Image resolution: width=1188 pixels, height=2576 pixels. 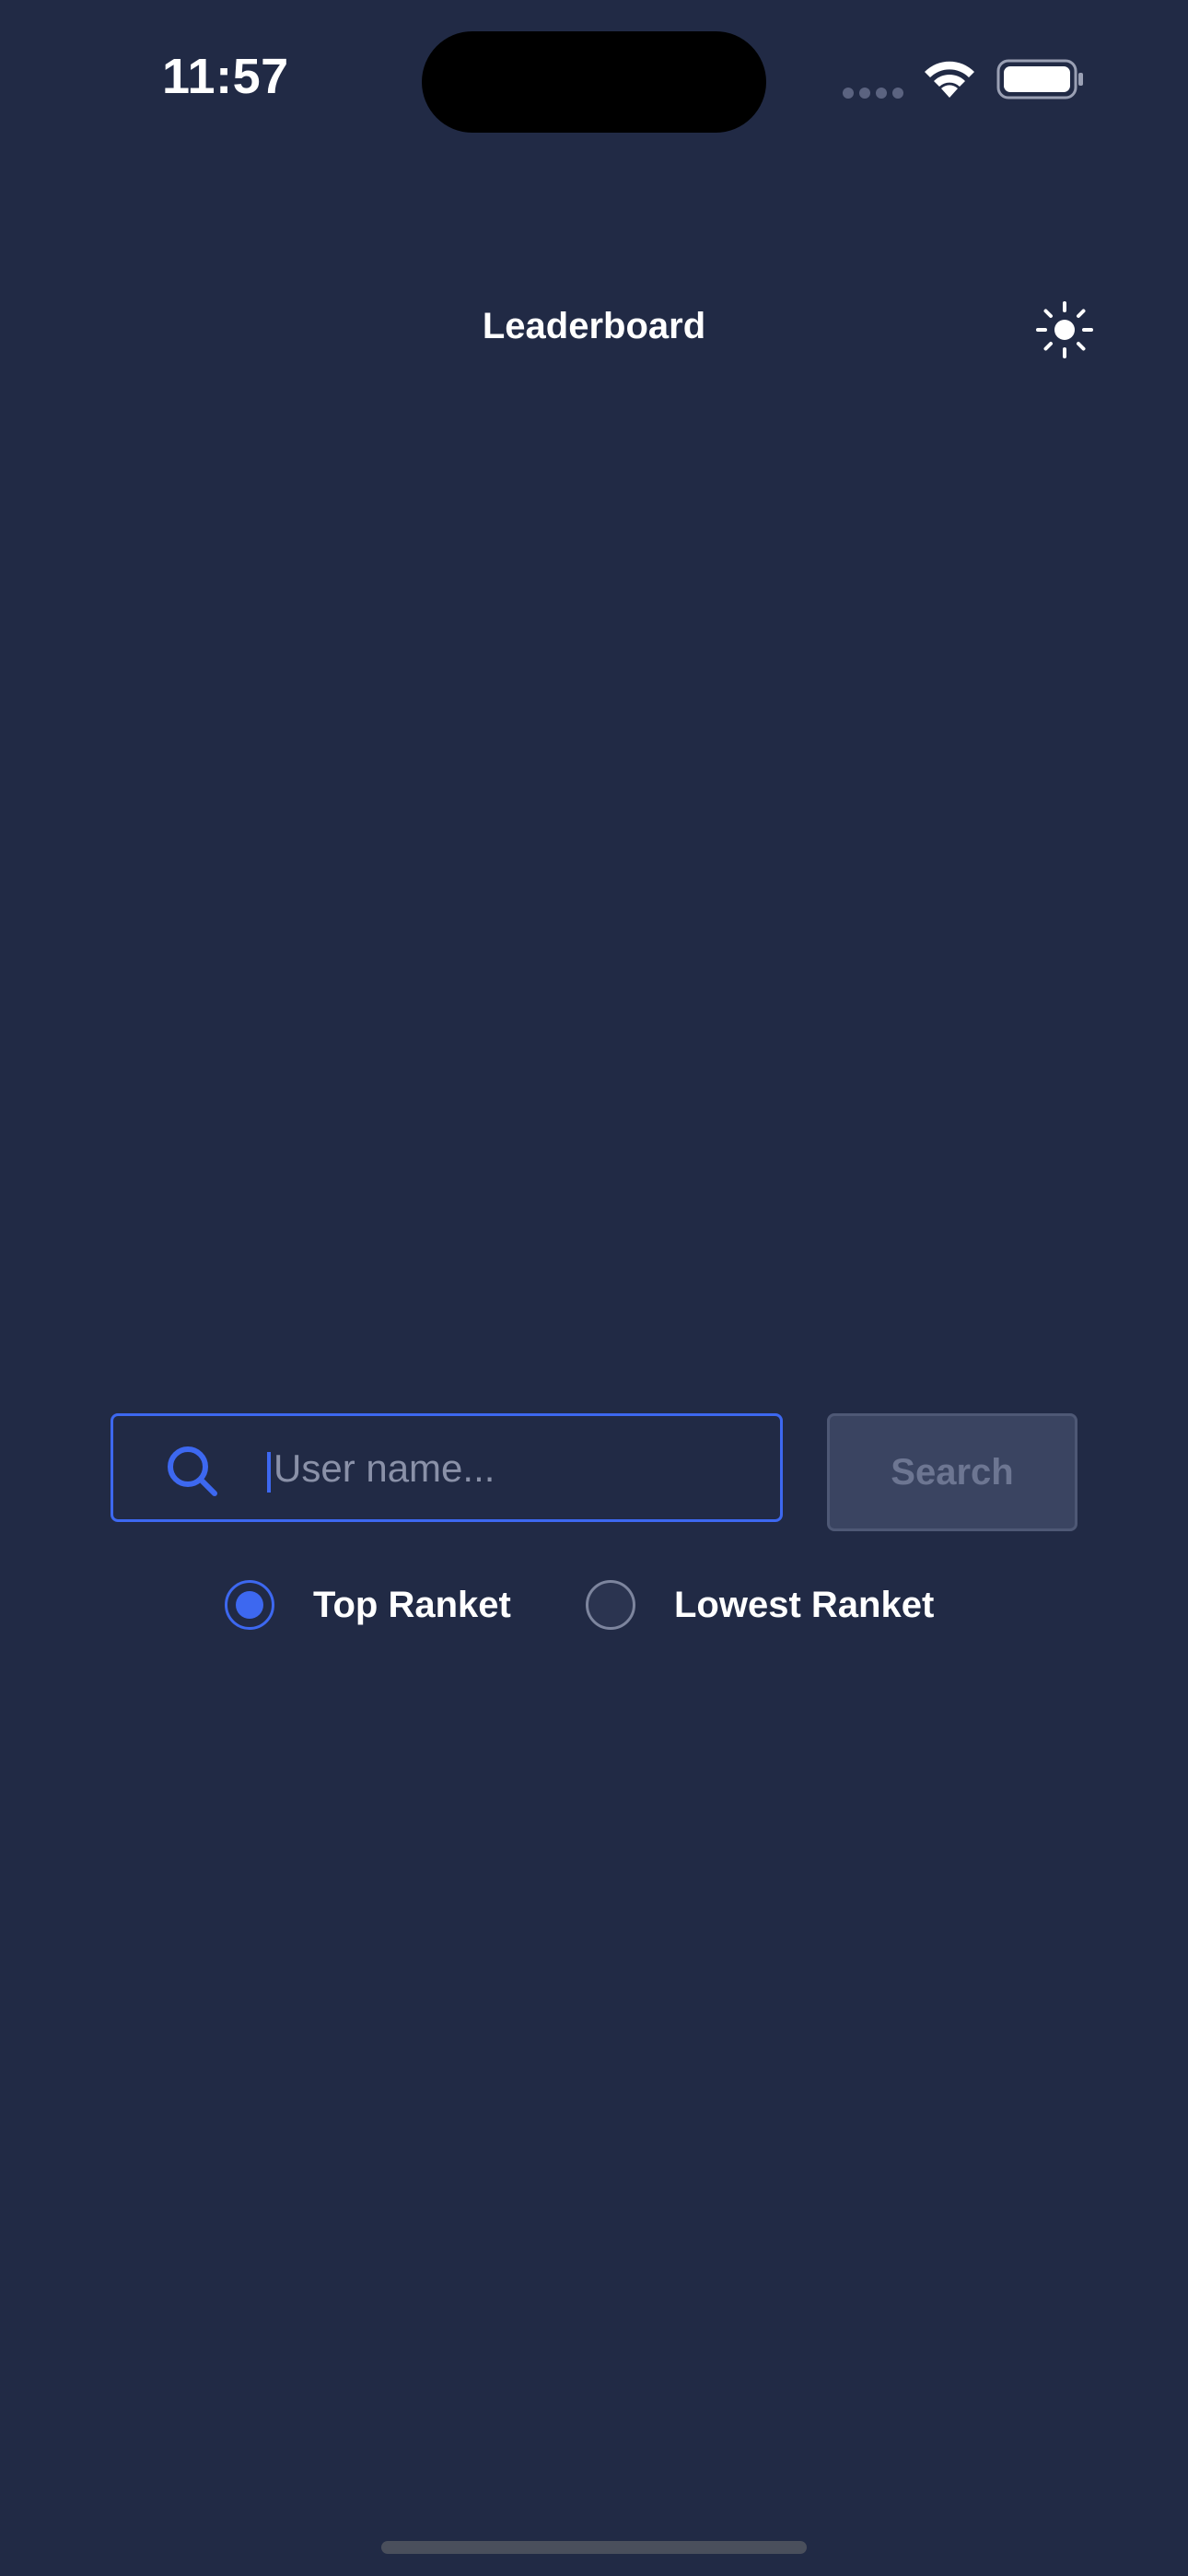 I want to click on sun-icon, so click(x=1064, y=329).